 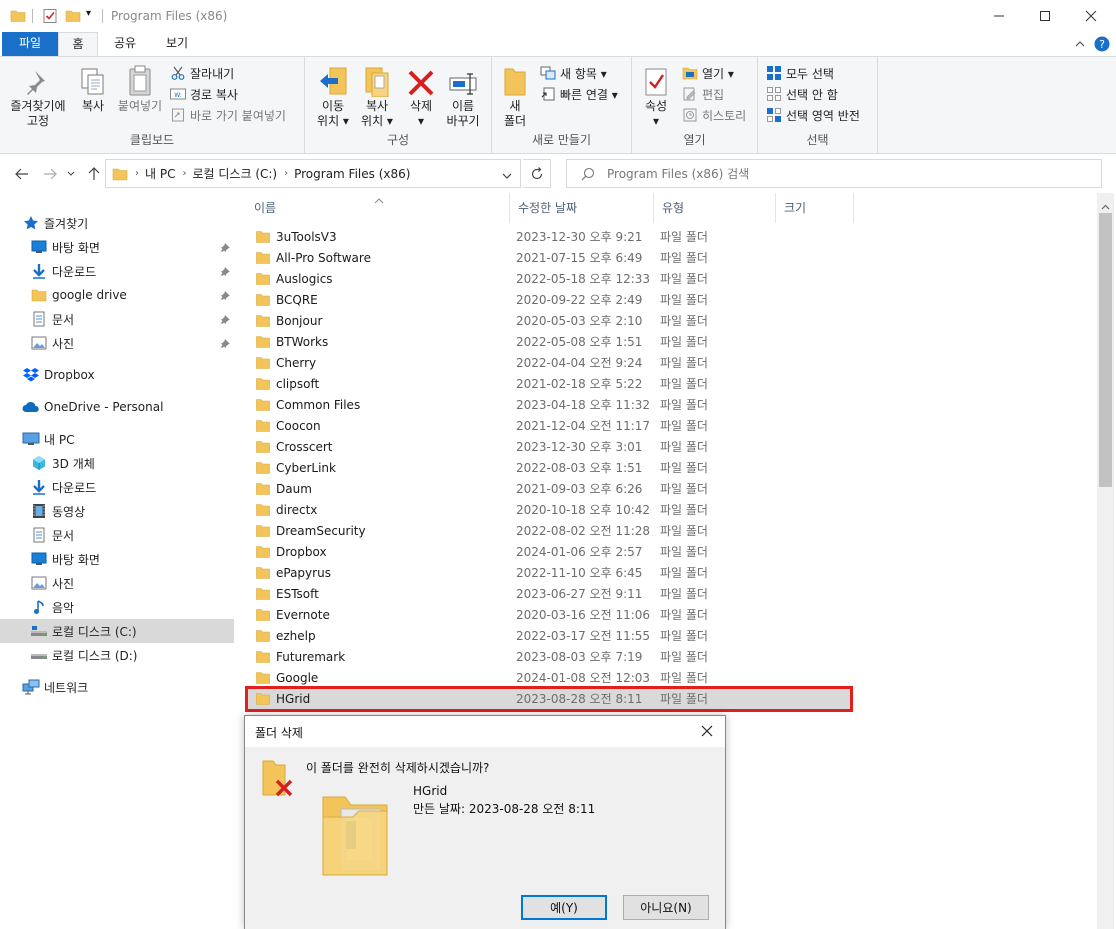 I want to click on nav-this-pc: 내 PC, so click(x=128, y=439).